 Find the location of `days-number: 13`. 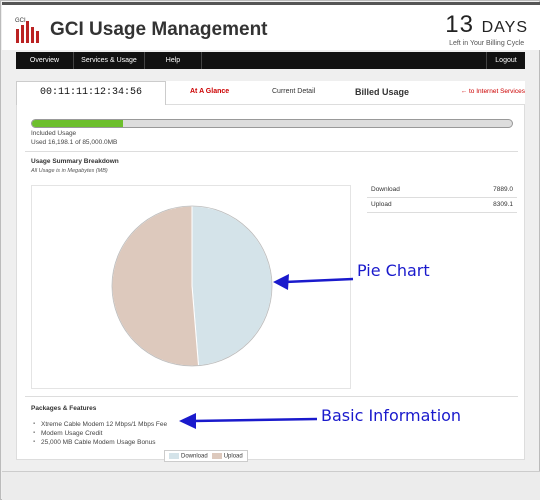

days-number: 13 is located at coordinates (459, 24).